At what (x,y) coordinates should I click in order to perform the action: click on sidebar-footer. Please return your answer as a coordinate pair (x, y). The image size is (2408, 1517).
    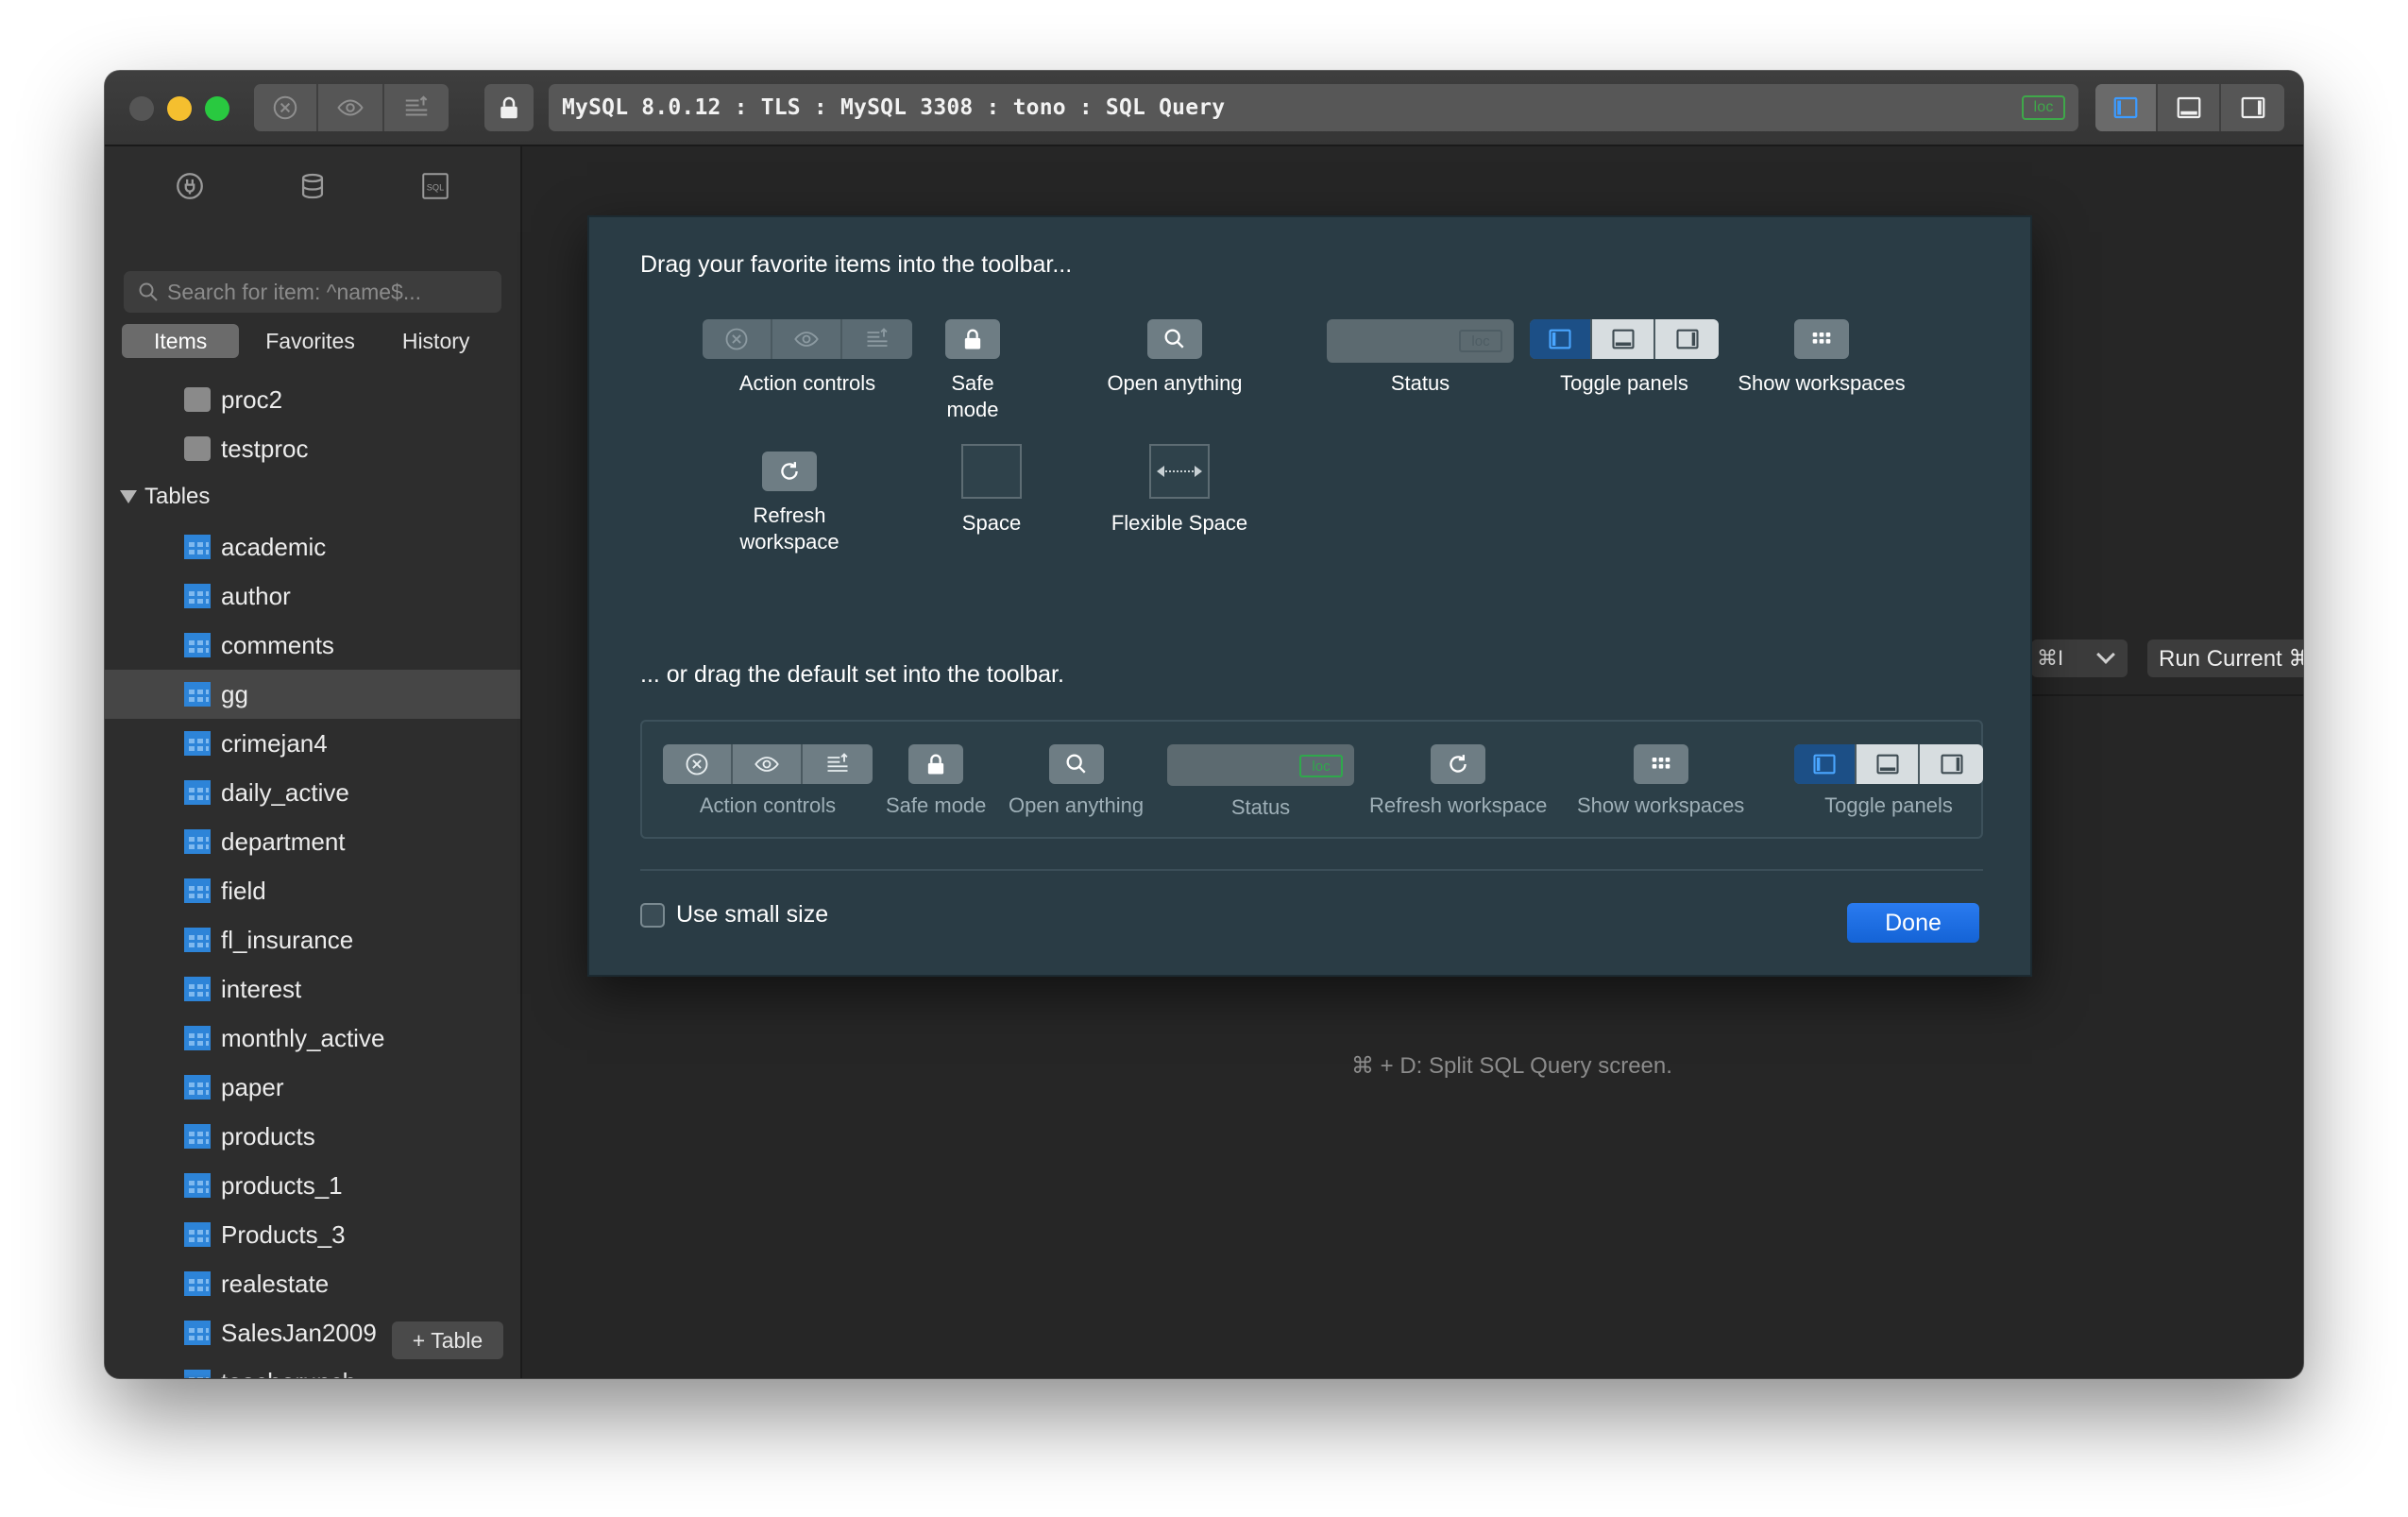
    Looking at the image, I should click on (312, 1376).